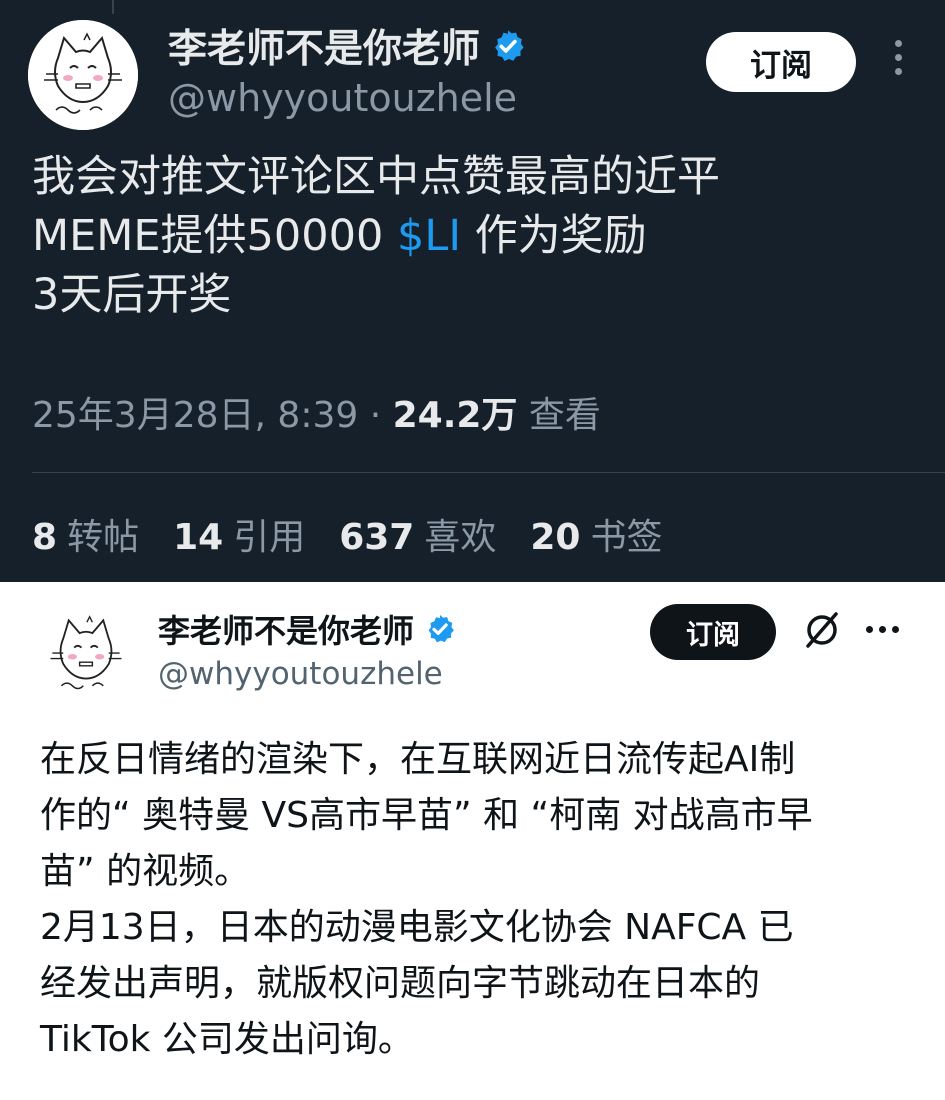 This screenshot has width=945, height=1100. Describe the element at coordinates (377, 537) in the screenshot. I see `likes-count: 637` at that location.